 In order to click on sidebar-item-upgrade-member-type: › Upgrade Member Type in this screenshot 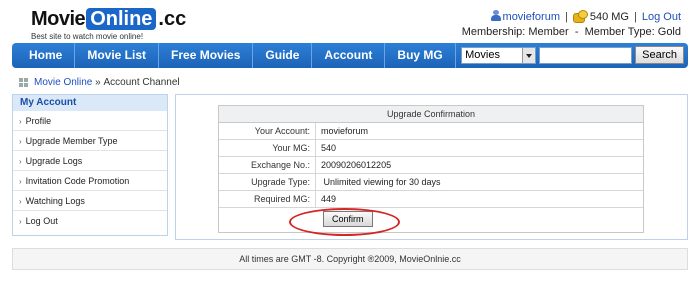, I will do `click(90, 141)`.